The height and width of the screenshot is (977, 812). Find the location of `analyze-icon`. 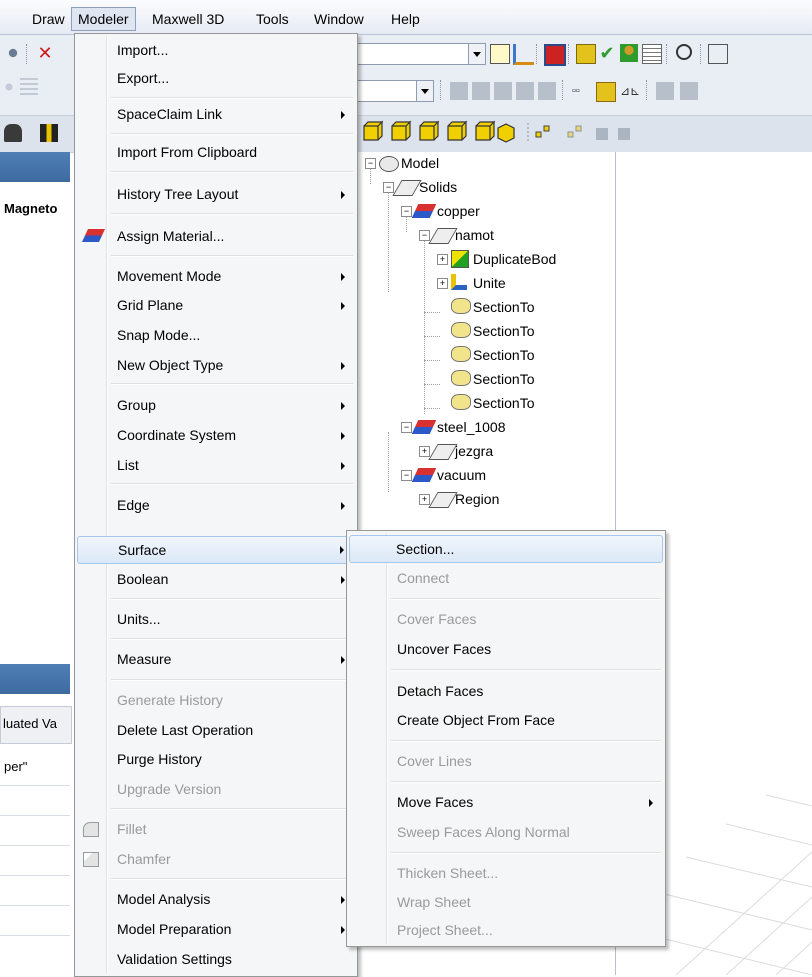

analyze-icon is located at coordinates (629, 53).